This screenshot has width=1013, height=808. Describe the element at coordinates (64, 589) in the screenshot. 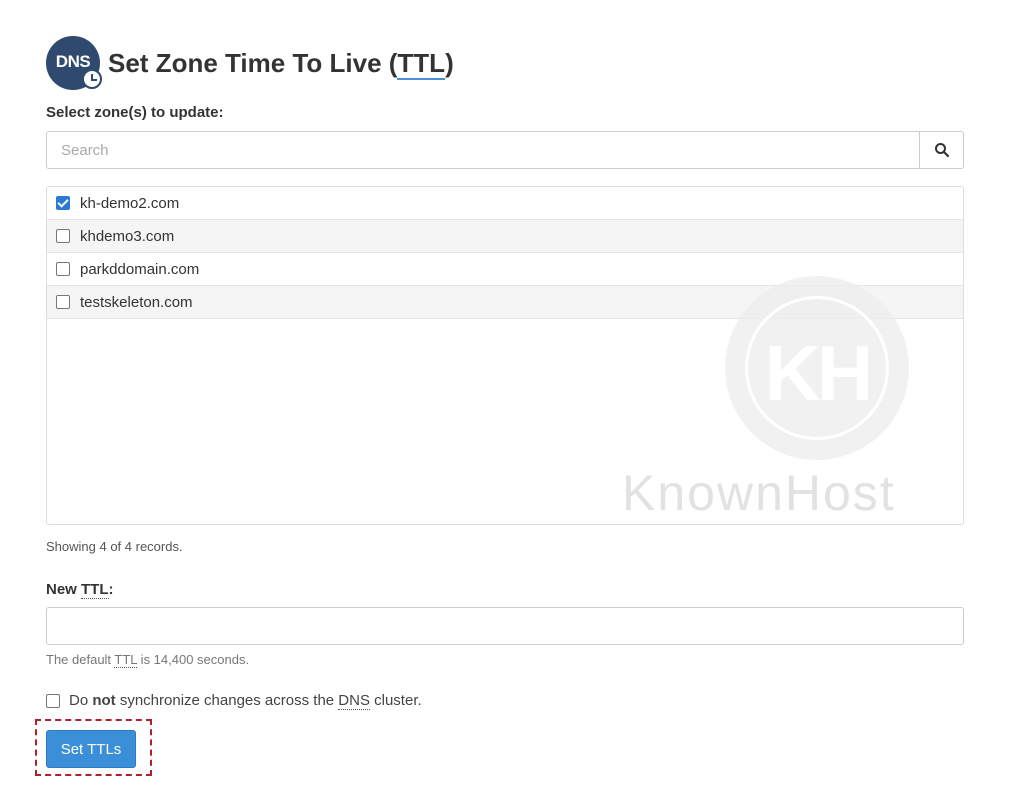

I see `ttl-label-prefix: New` at that location.